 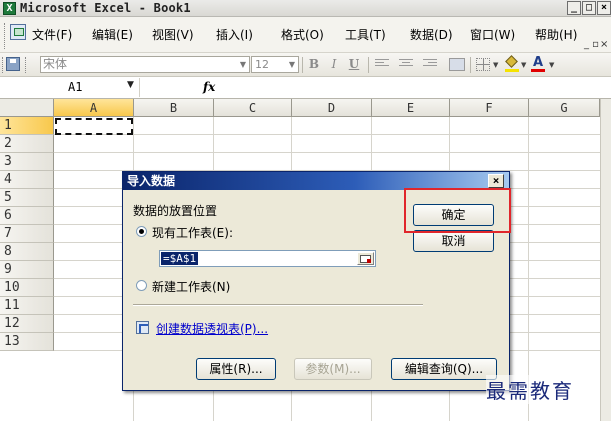 I want to click on save-icon, so click(x=13, y=64).